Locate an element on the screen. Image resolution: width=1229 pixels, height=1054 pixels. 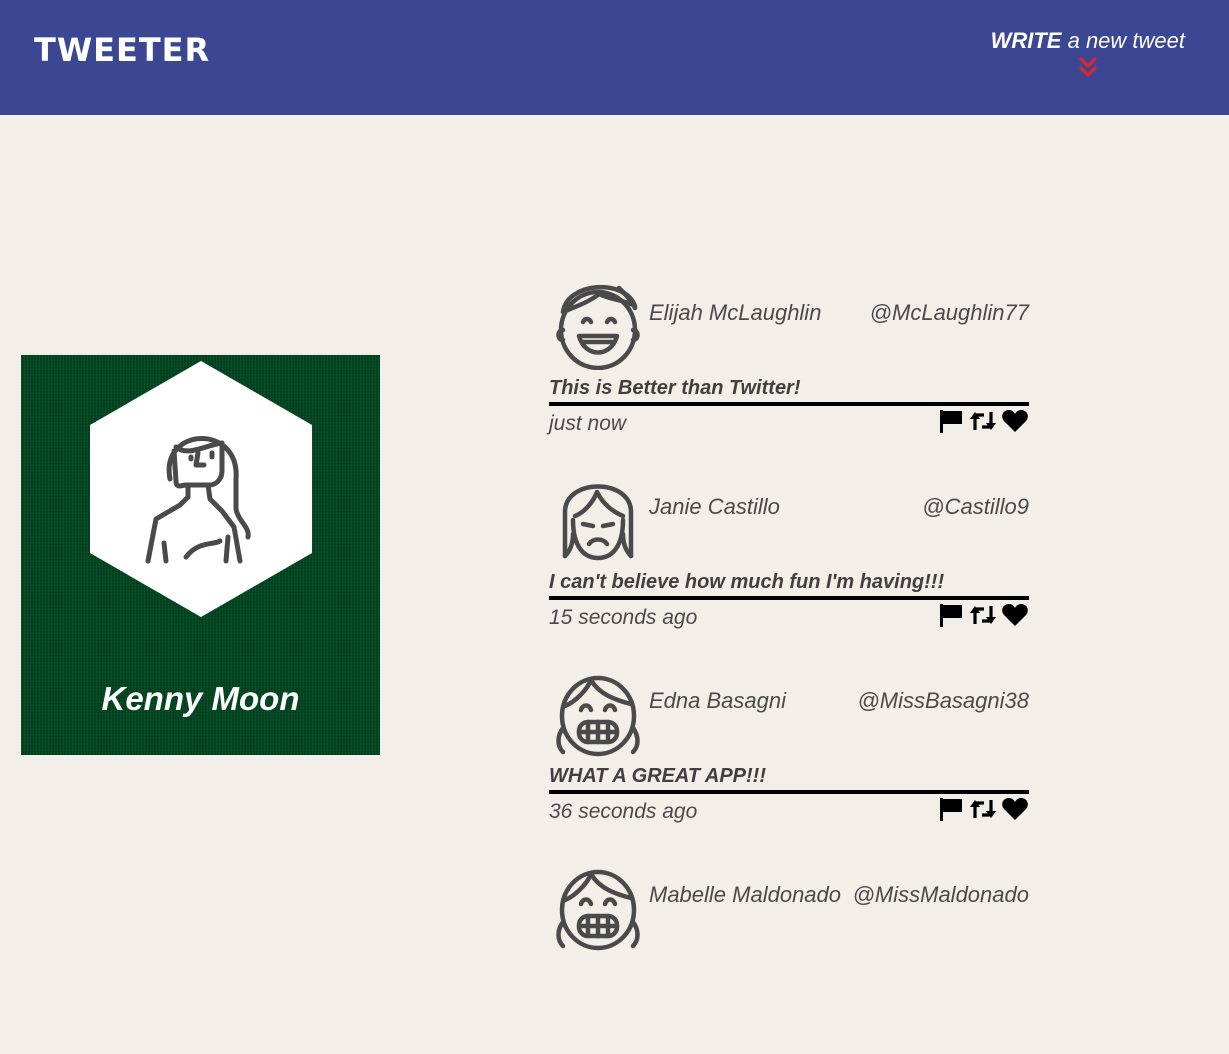
tweet-author-name: Janie Castillo is located at coordinates (714, 507).